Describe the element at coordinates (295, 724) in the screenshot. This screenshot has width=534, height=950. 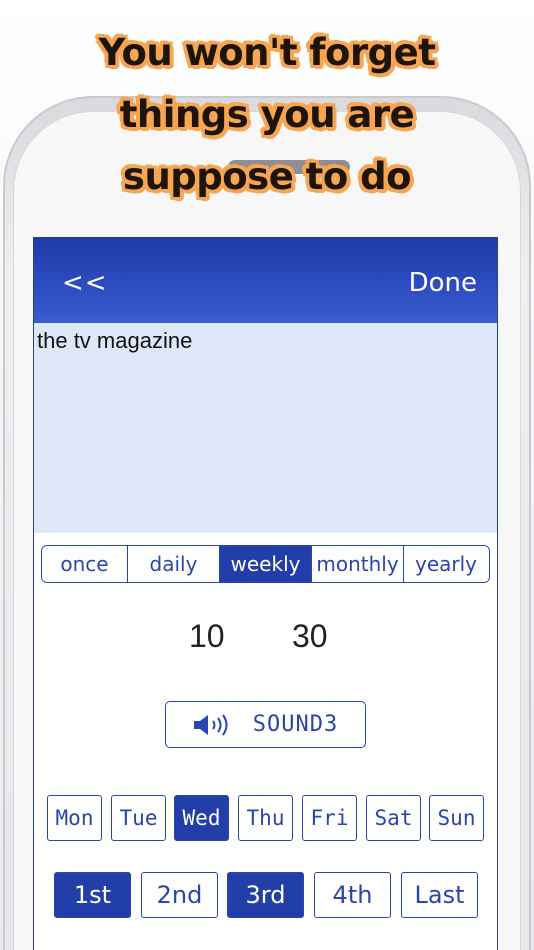
I see `sound-label: SOUND3` at that location.